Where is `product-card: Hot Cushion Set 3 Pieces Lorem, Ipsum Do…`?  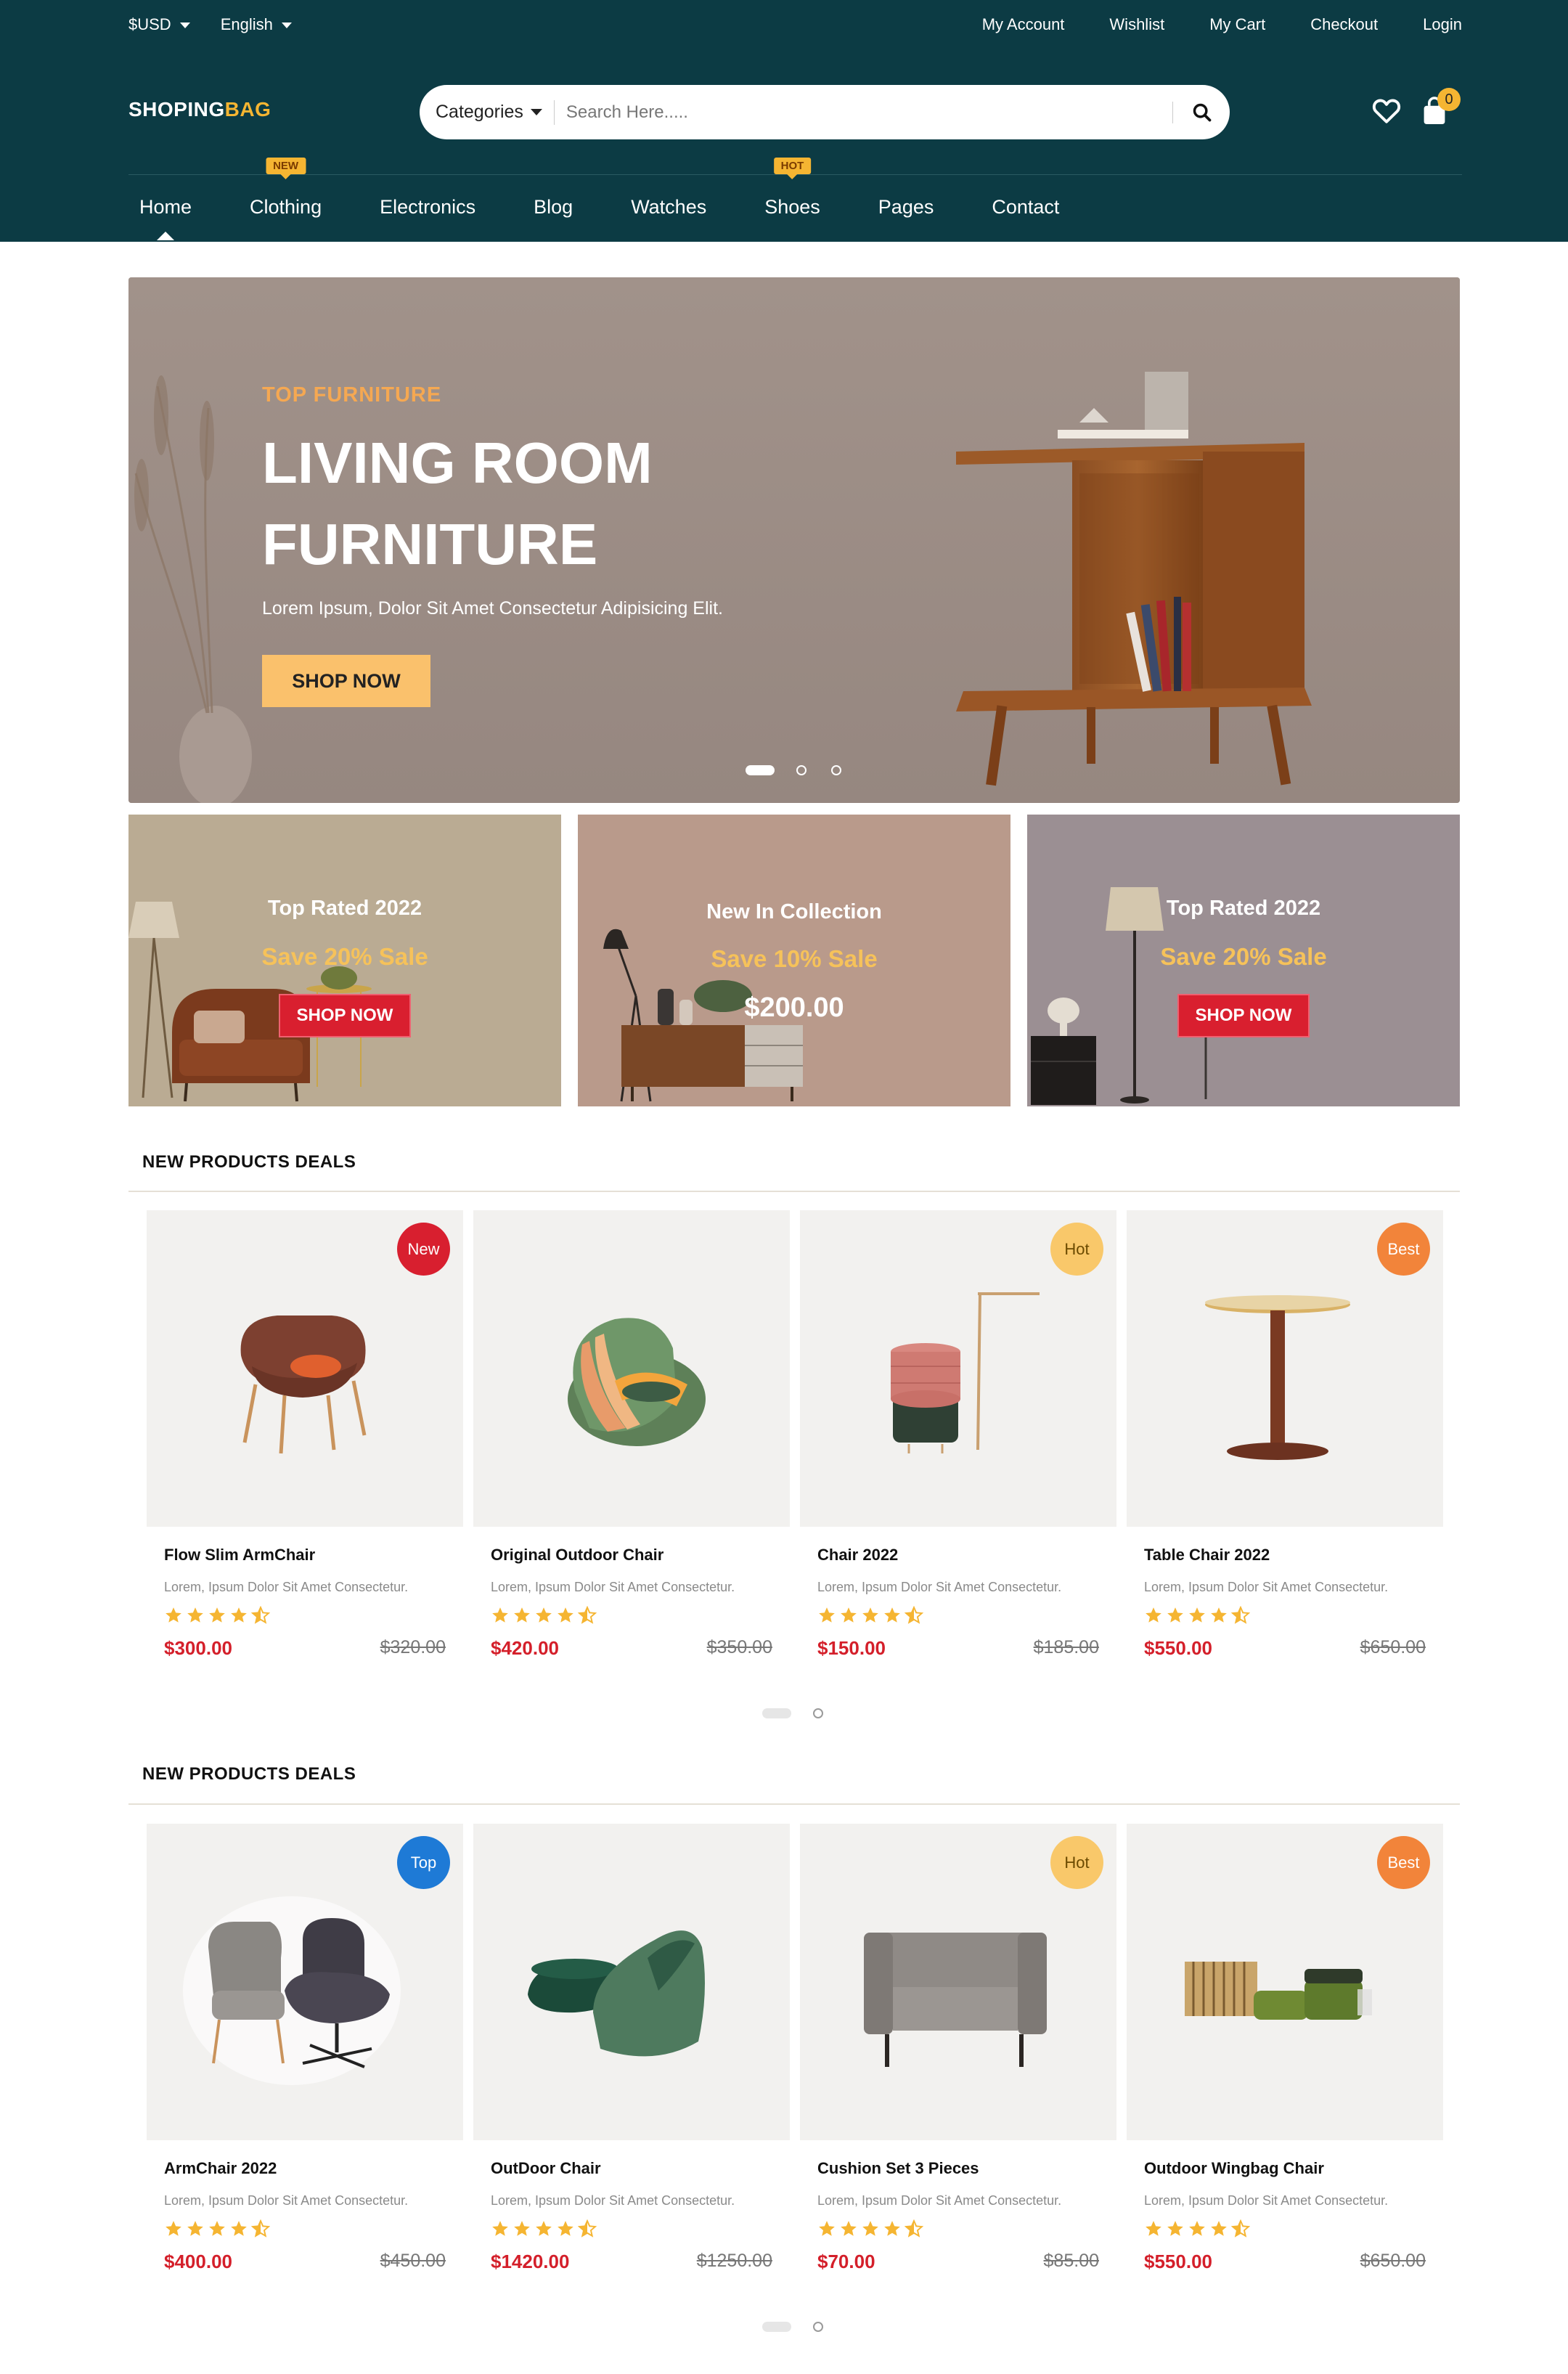
product-card: Hot Cushion Set 3 Pieces Lorem, Ipsum Do… is located at coordinates (958, 2048).